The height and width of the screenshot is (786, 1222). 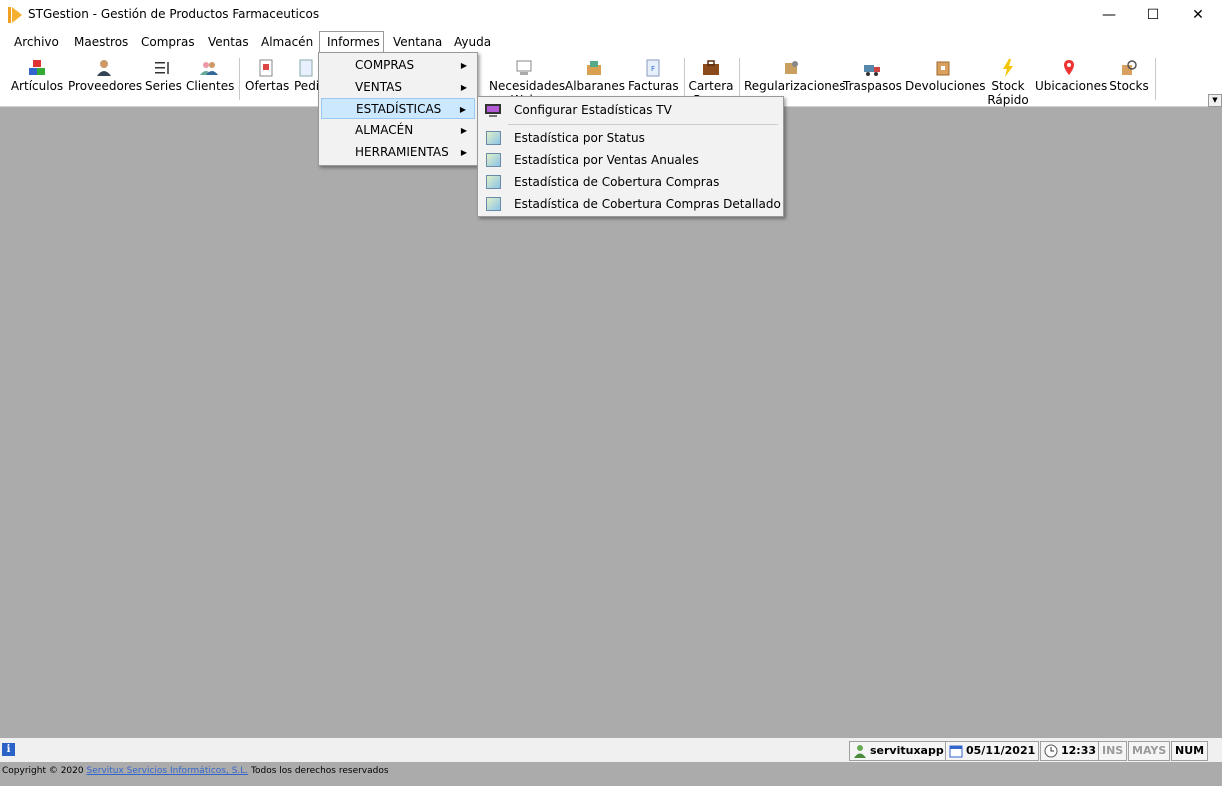 I want to click on menu-maestros: Maestros, so click(x=101, y=42).